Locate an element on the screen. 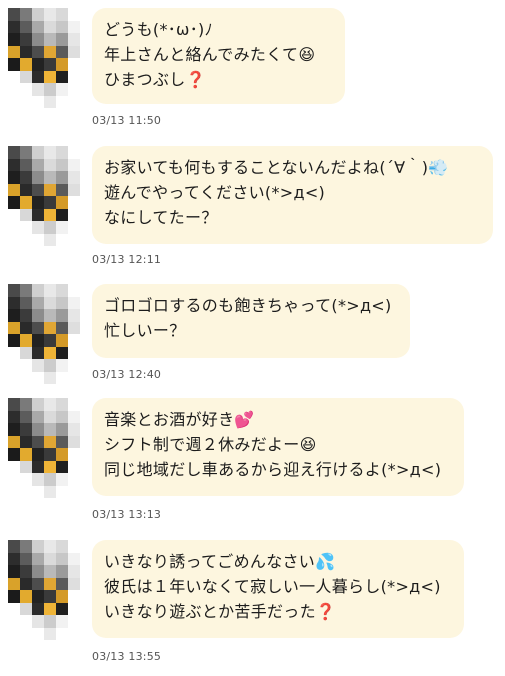  message-text: 年上さんと絡んでみたくて😆 is located at coordinates (210, 54).